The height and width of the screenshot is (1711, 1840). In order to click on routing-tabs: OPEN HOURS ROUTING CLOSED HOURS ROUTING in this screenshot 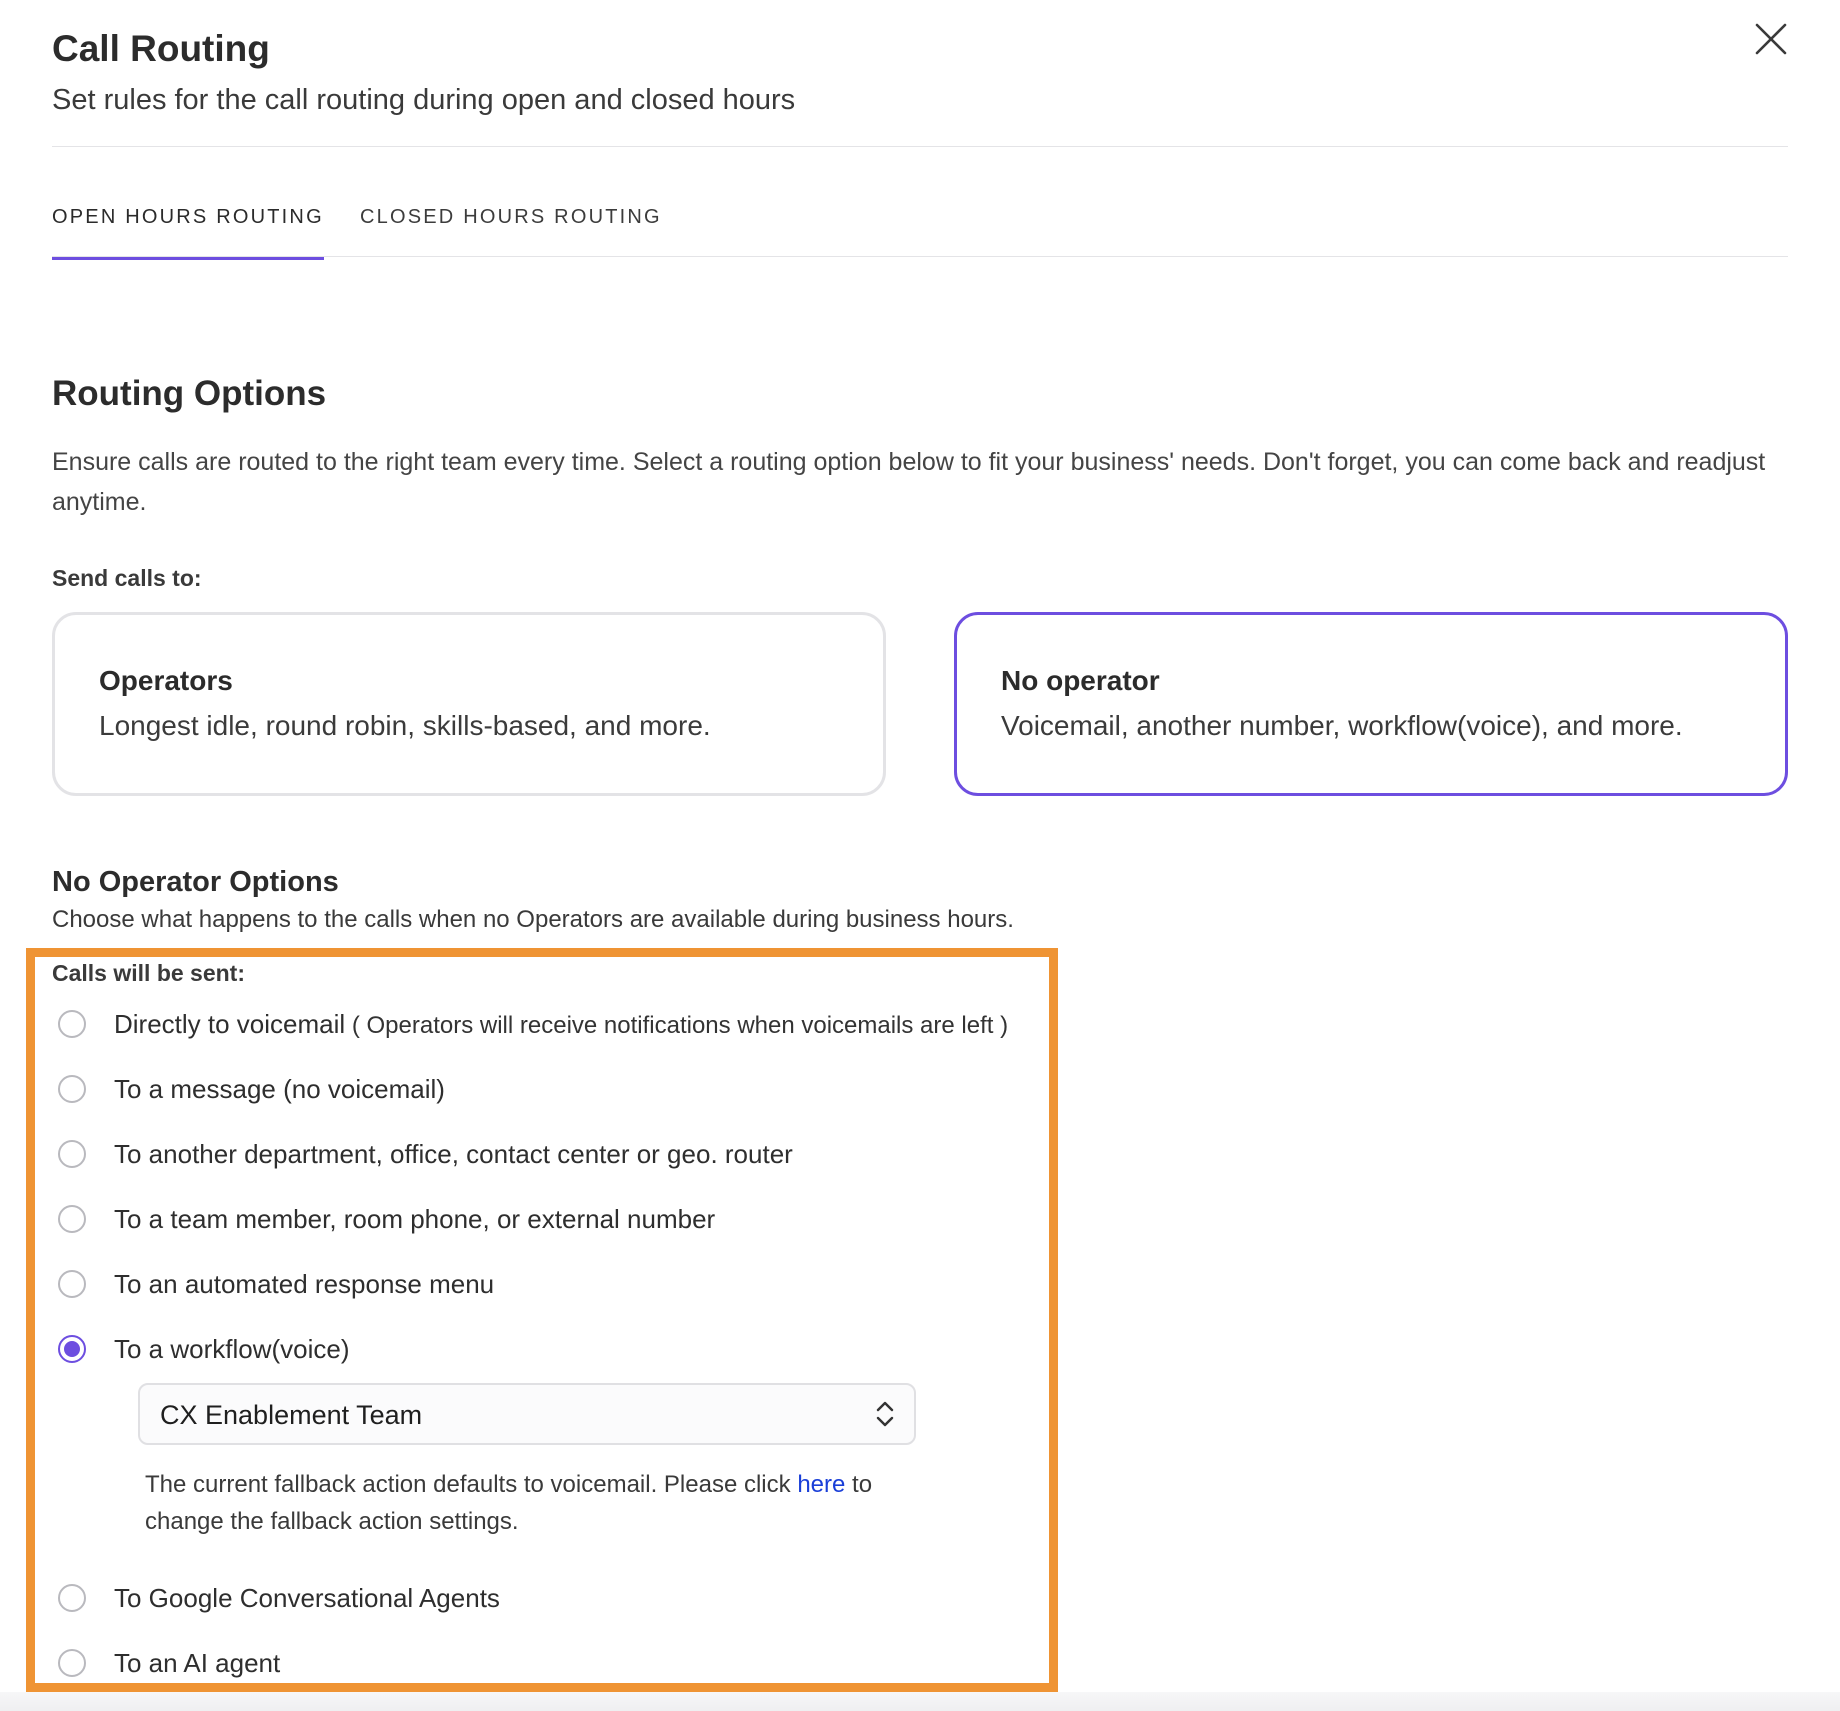, I will do `click(920, 215)`.